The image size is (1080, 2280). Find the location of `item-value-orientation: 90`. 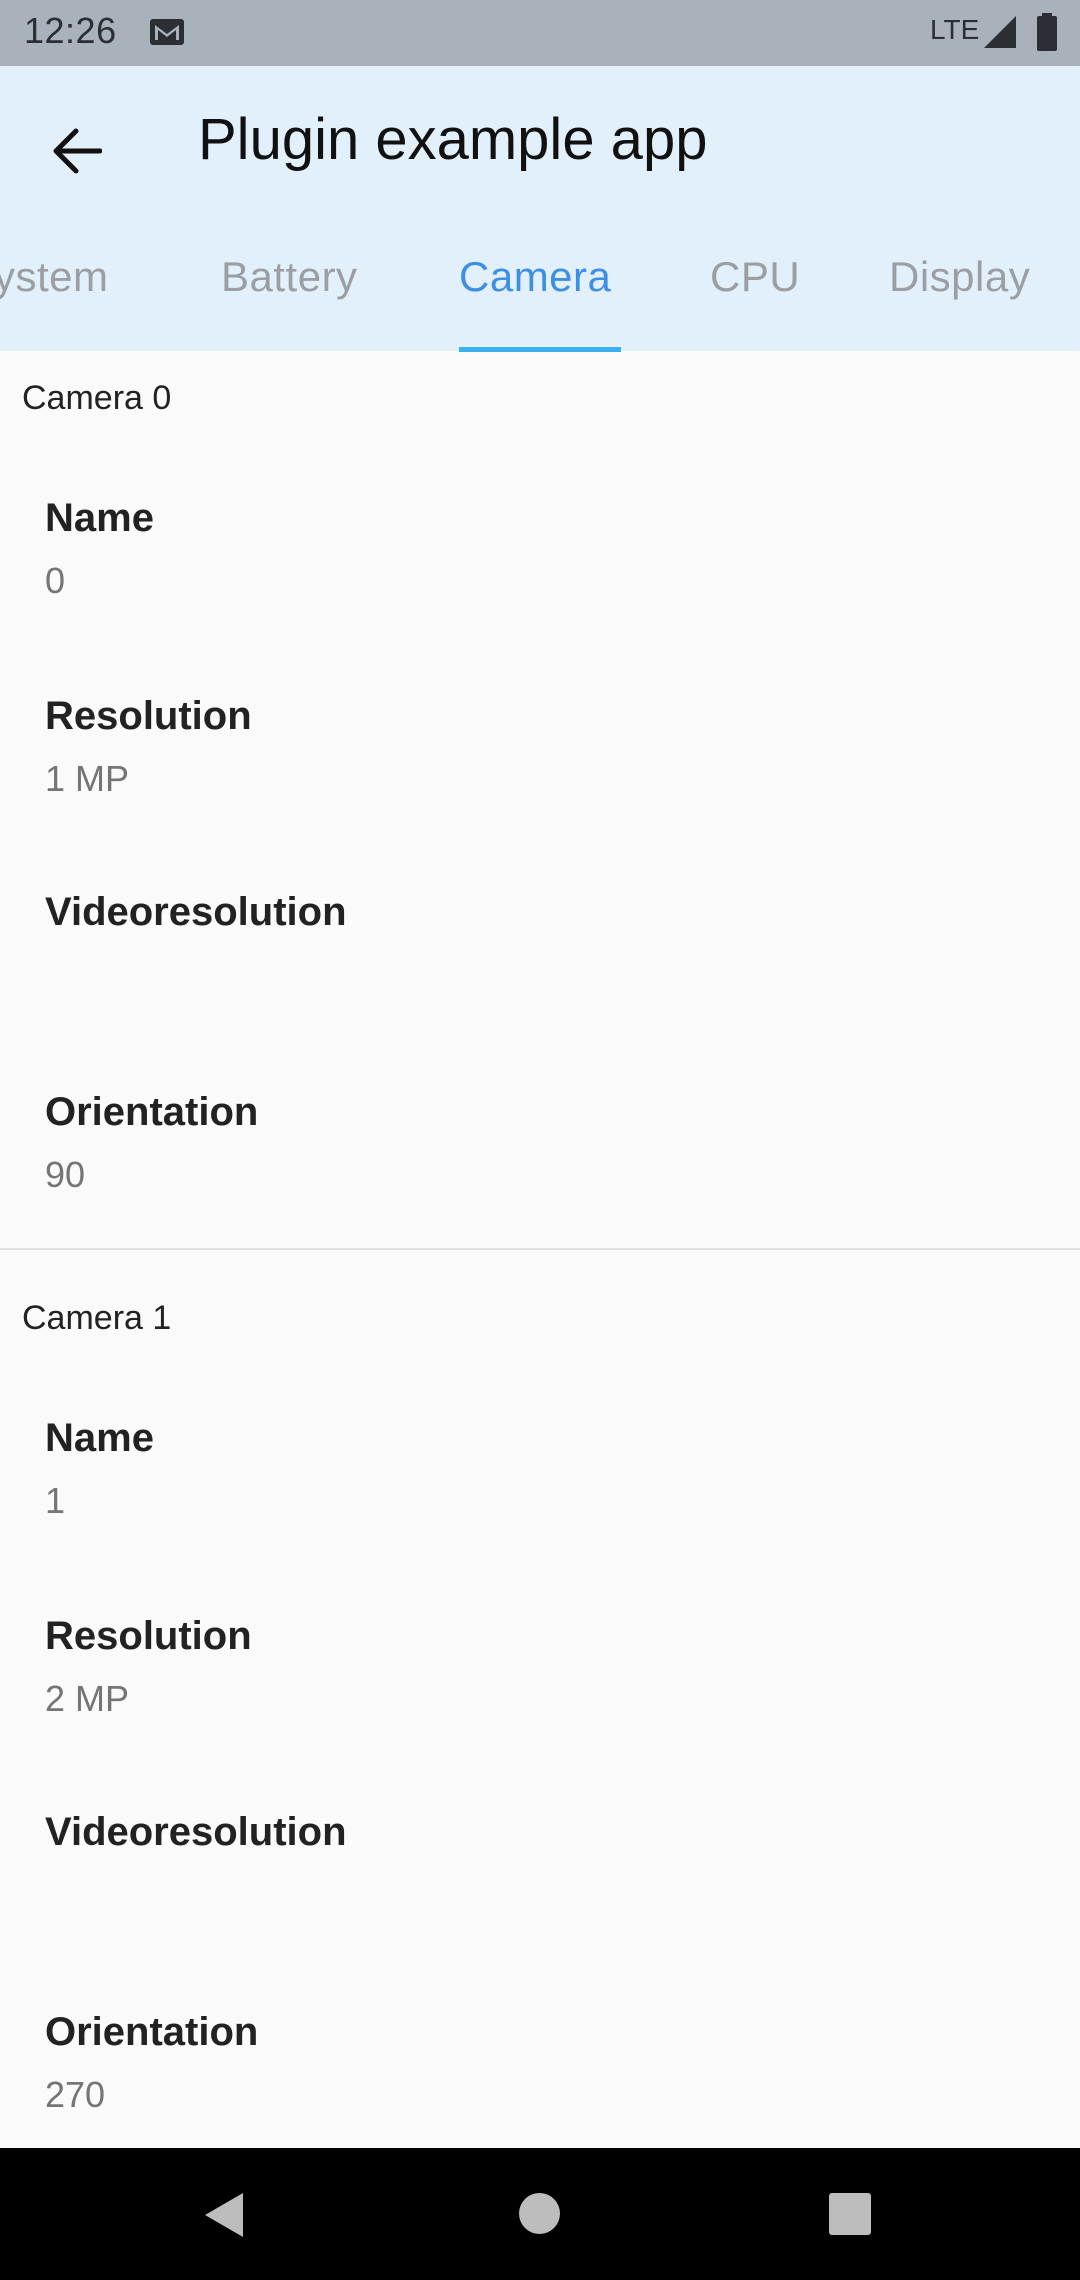

item-value-orientation: 90 is located at coordinates (65, 1174).